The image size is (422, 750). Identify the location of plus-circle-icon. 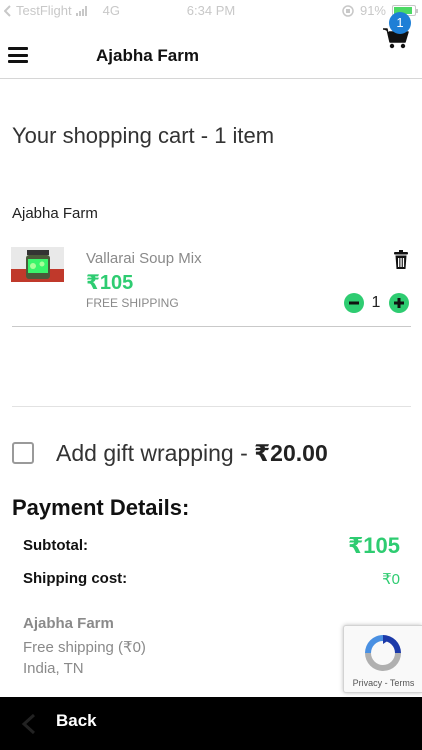
(399, 303).